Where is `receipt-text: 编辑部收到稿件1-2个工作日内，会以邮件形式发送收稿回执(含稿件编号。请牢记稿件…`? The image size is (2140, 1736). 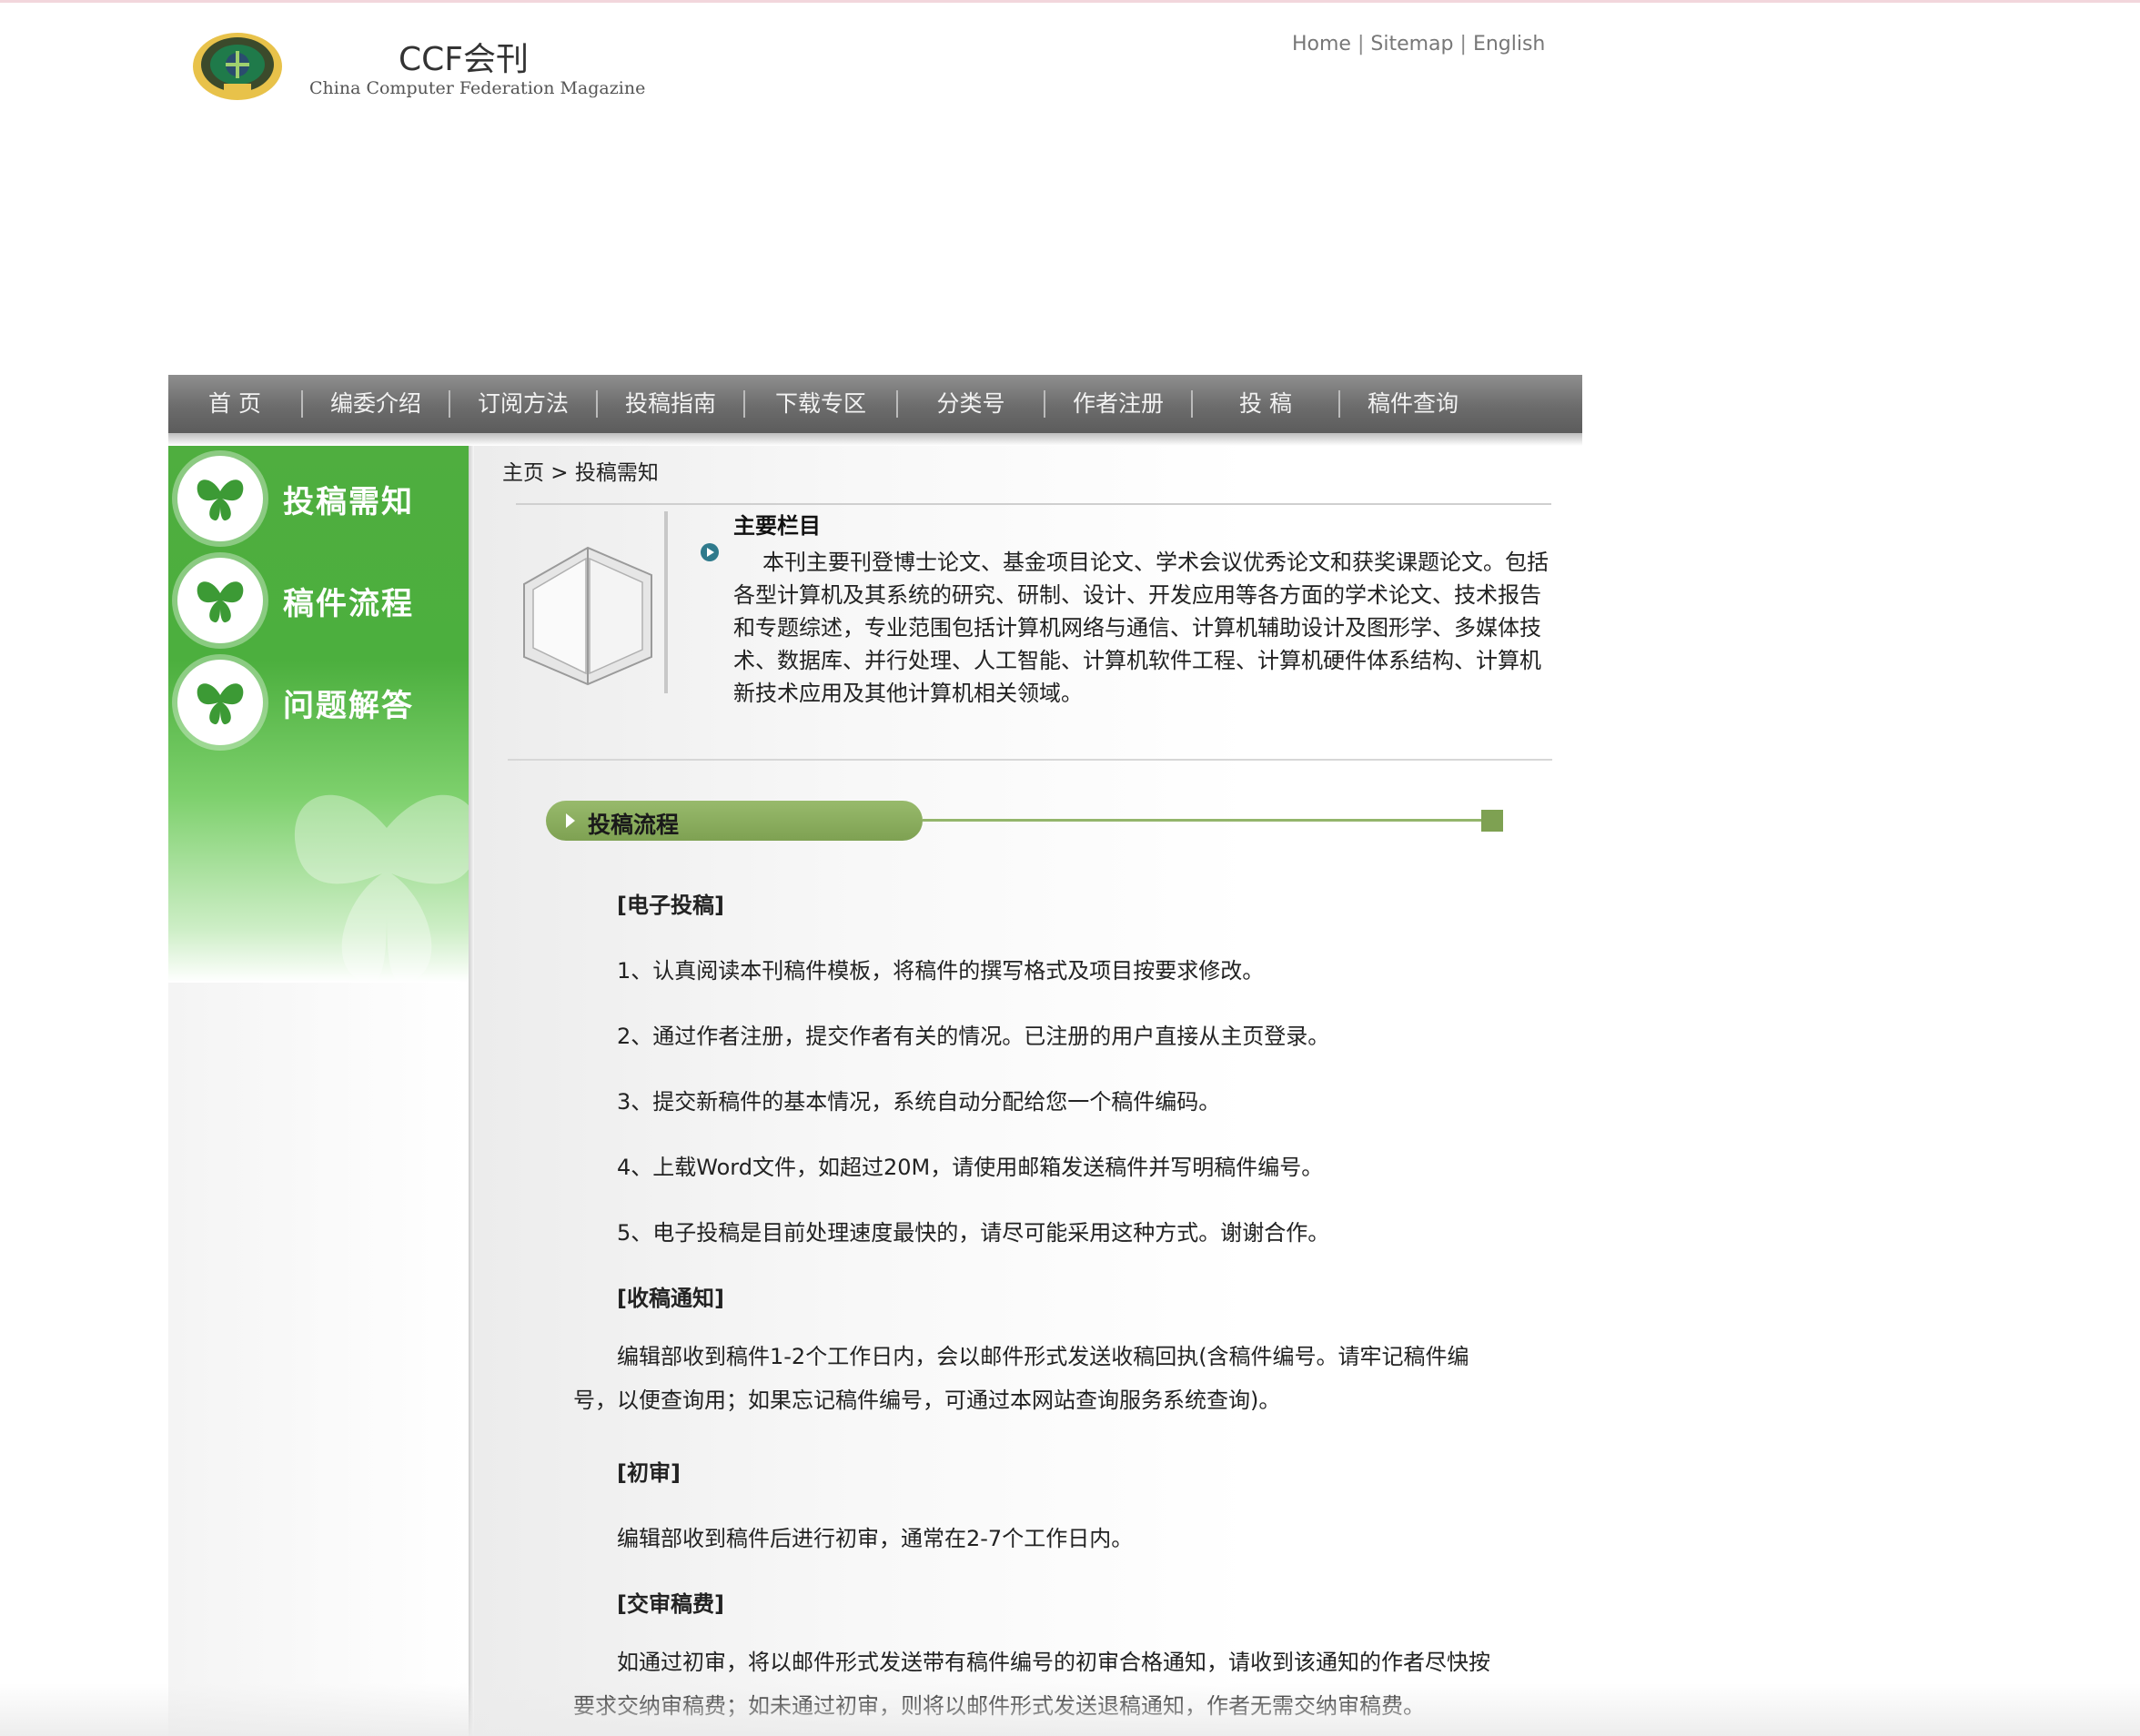 receipt-text: 编辑部收到稿件1-2个工作日内，会以邮件形式发送收稿回执(含稿件编号。请牢记稿件… is located at coordinates (1021, 1378).